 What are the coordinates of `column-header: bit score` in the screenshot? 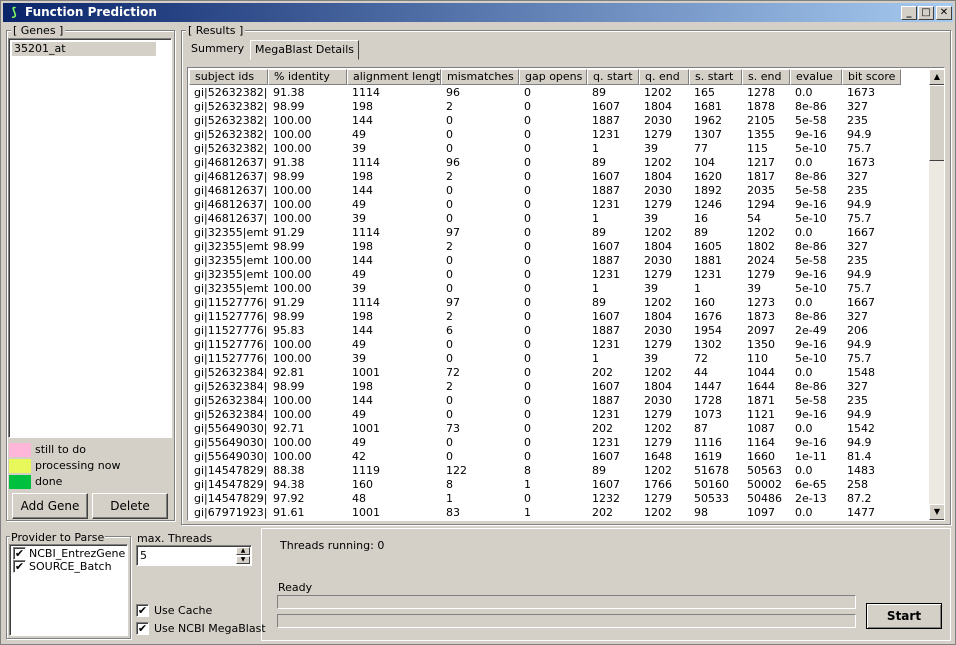 It's located at (871, 77).